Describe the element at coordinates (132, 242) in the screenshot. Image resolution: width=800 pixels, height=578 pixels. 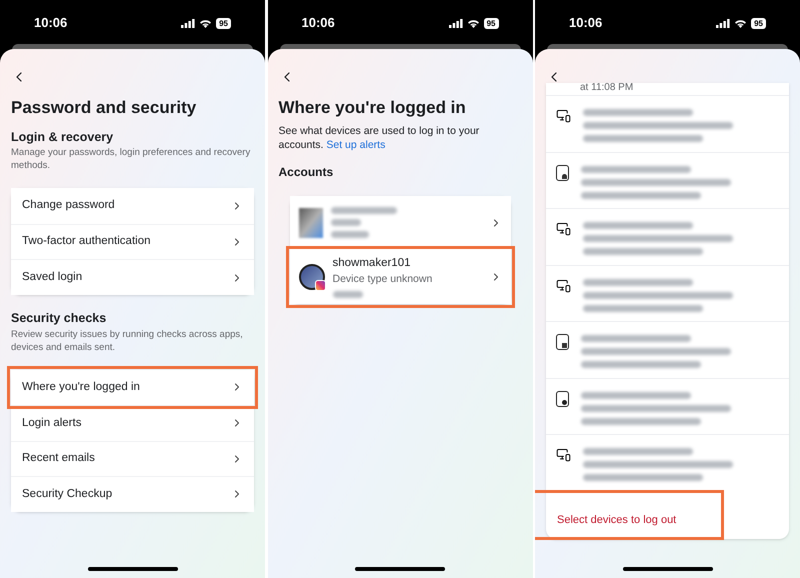
I see `settings-row: Two-factor authentication` at that location.